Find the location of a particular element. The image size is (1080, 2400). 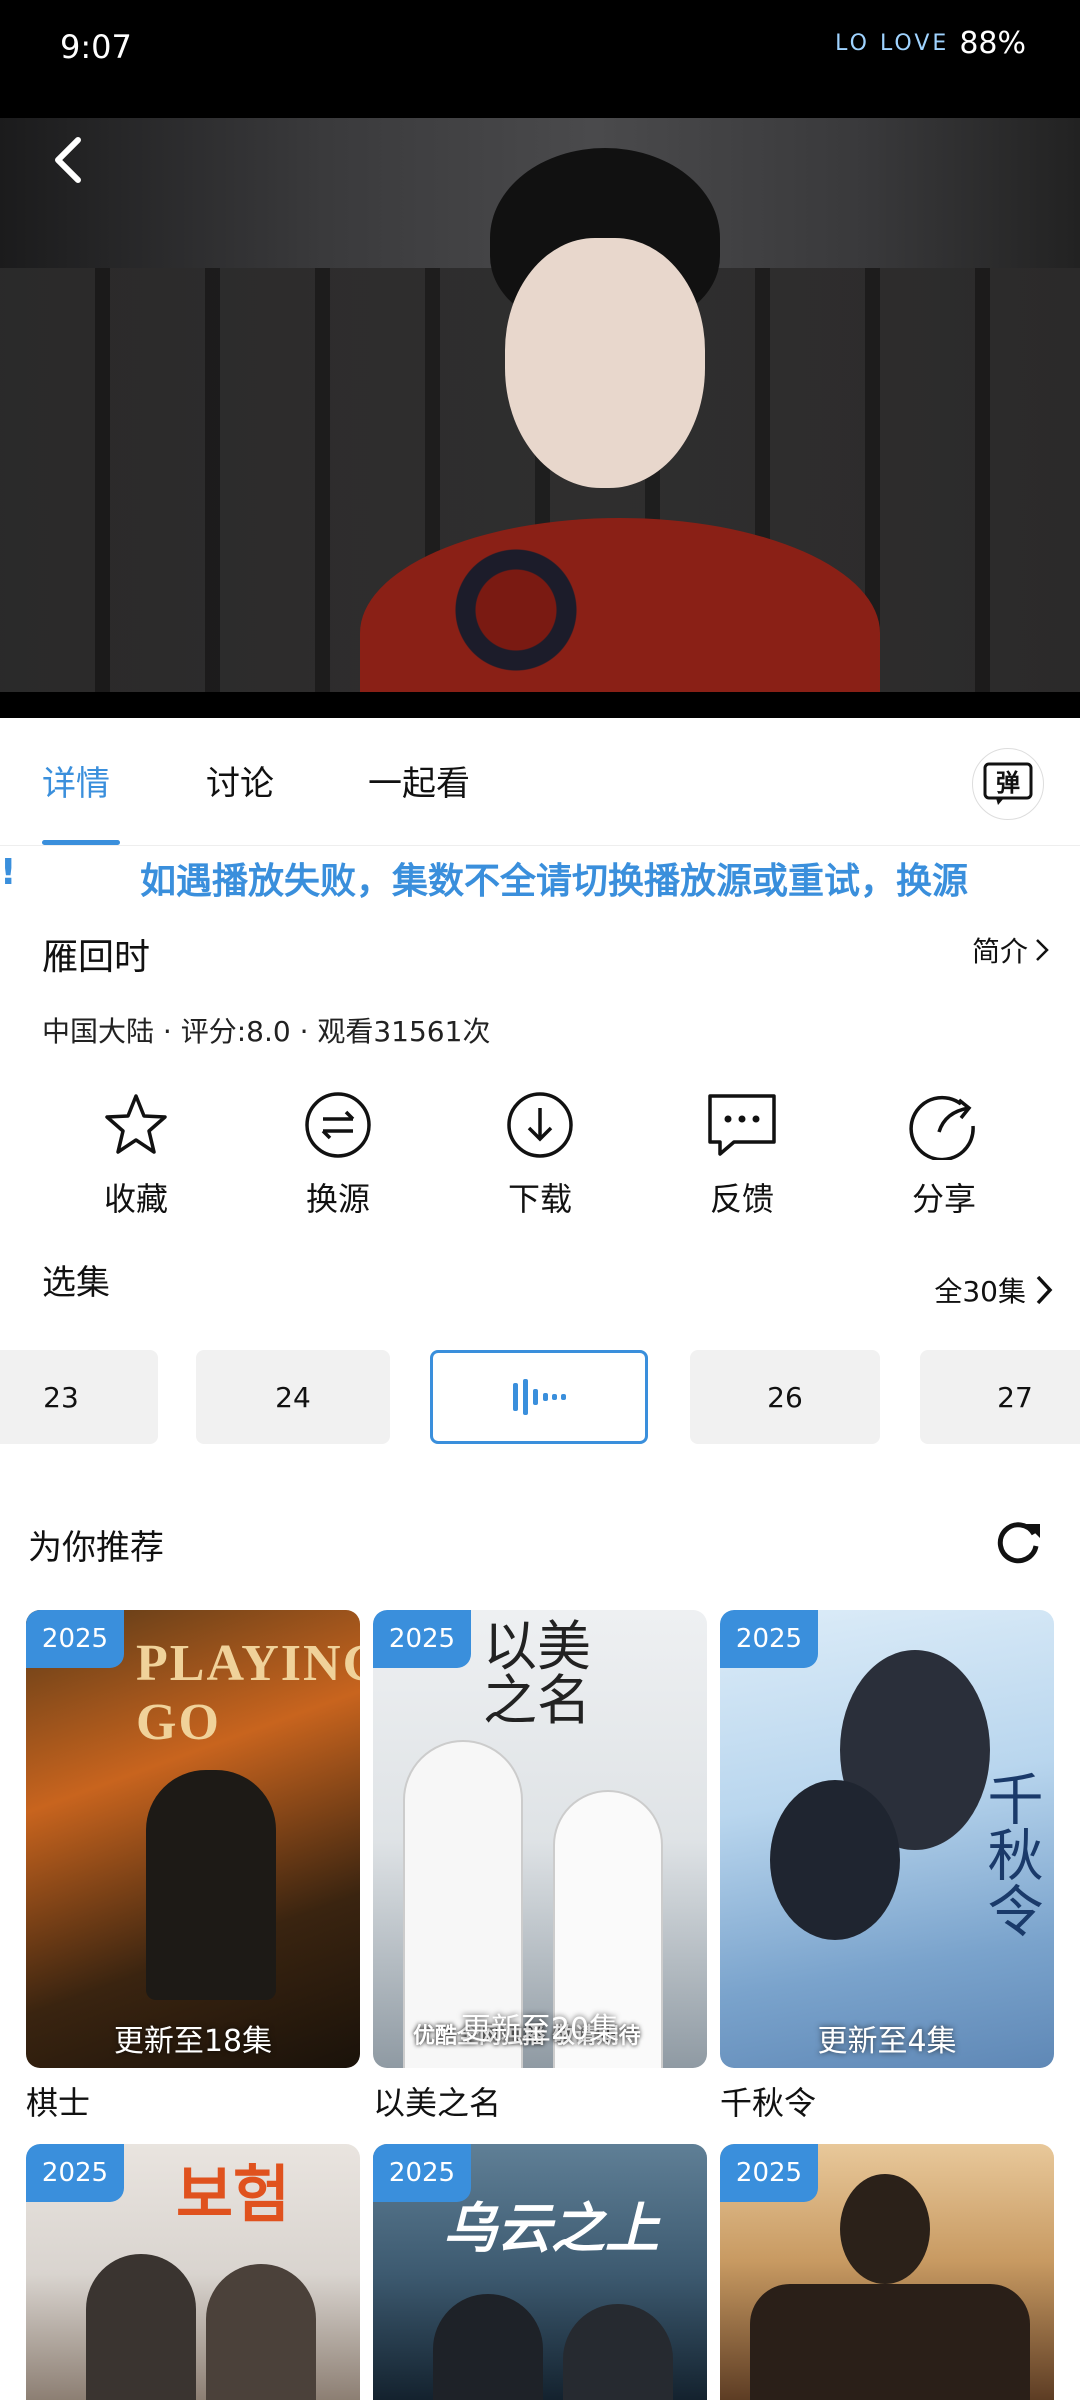

episode-24: 24 is located at coordinates (293, 1397).